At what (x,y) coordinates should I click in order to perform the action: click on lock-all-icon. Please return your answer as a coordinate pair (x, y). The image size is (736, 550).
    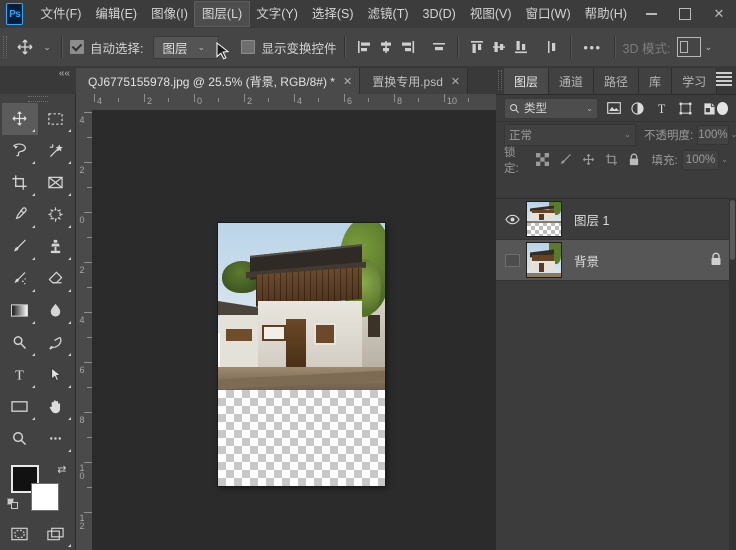
    Looking at the image, I should click on (634, 159).